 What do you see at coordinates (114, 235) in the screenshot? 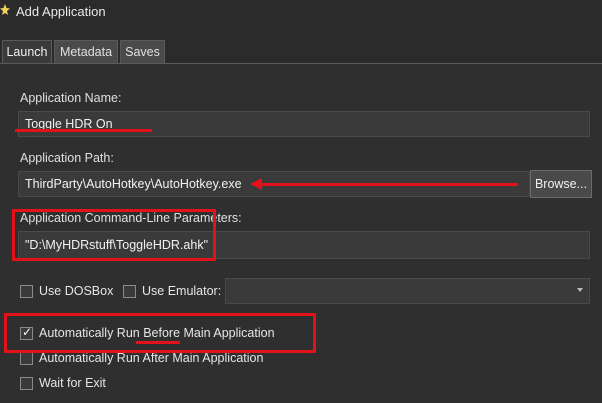
I see `params-highlight-box-annotation` at bounding box center [114, 235].